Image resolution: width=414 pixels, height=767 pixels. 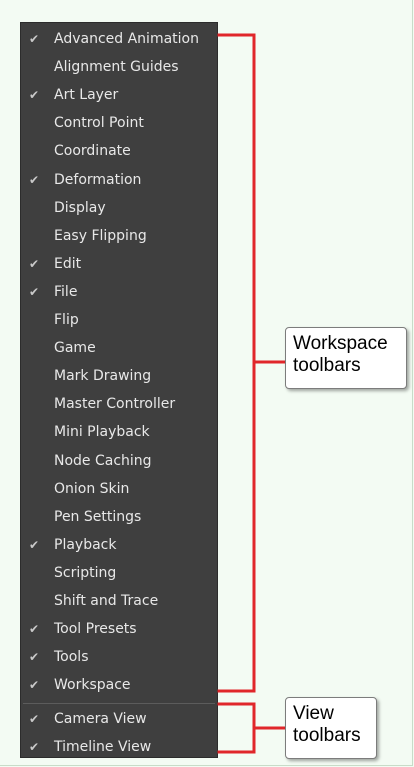 What do you see at coordinates (236, 728) in the screenshot?
I see `view-bracket` at bounding box center [236, 728].